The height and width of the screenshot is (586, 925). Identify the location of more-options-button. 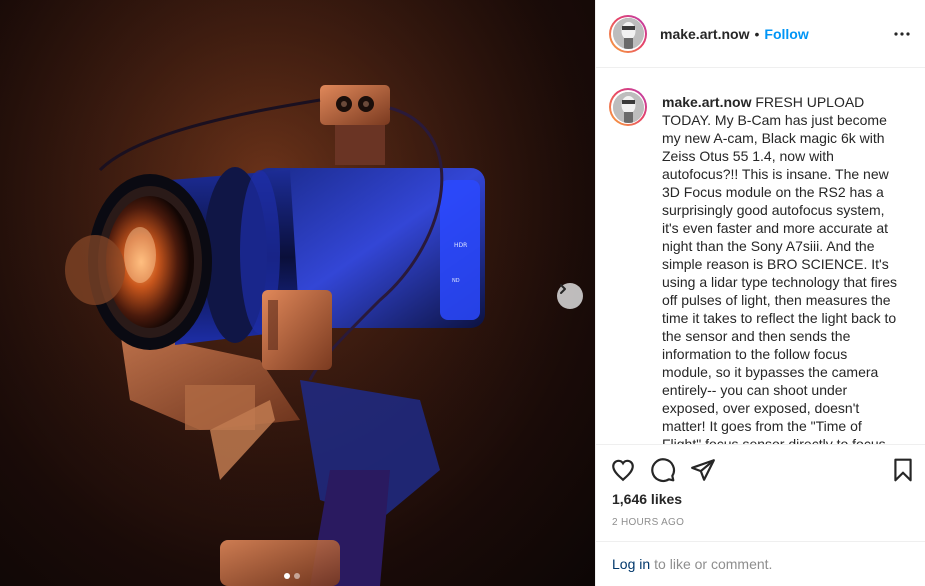
(902, 34).